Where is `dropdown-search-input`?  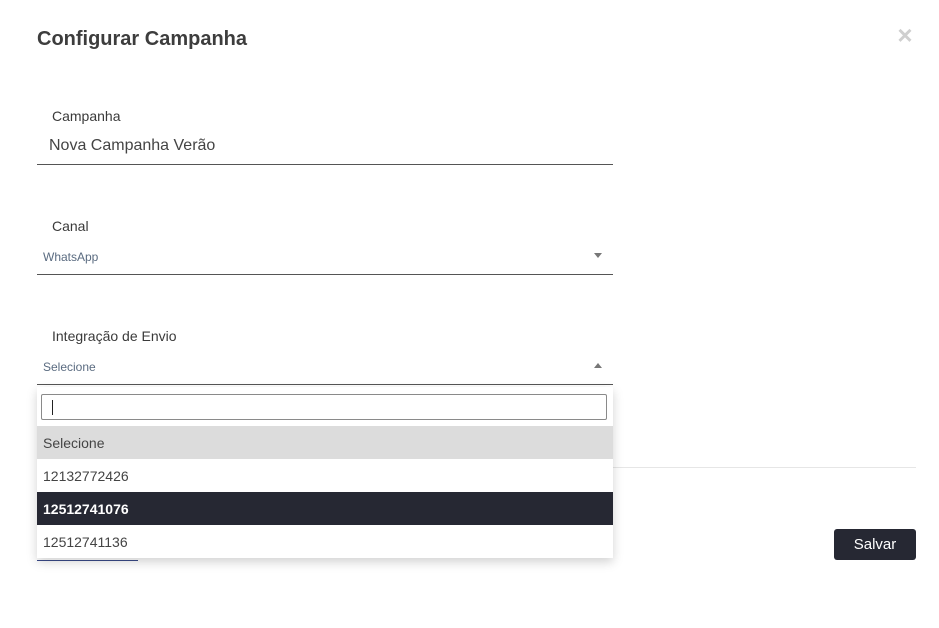
dropdown-search-input is located at coordinates (324, 407).